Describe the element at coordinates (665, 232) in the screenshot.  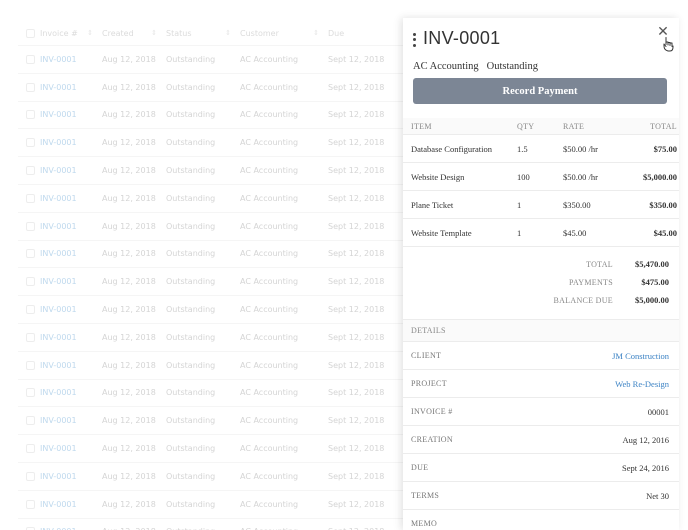
I see `item-total: $45.00` at that location.